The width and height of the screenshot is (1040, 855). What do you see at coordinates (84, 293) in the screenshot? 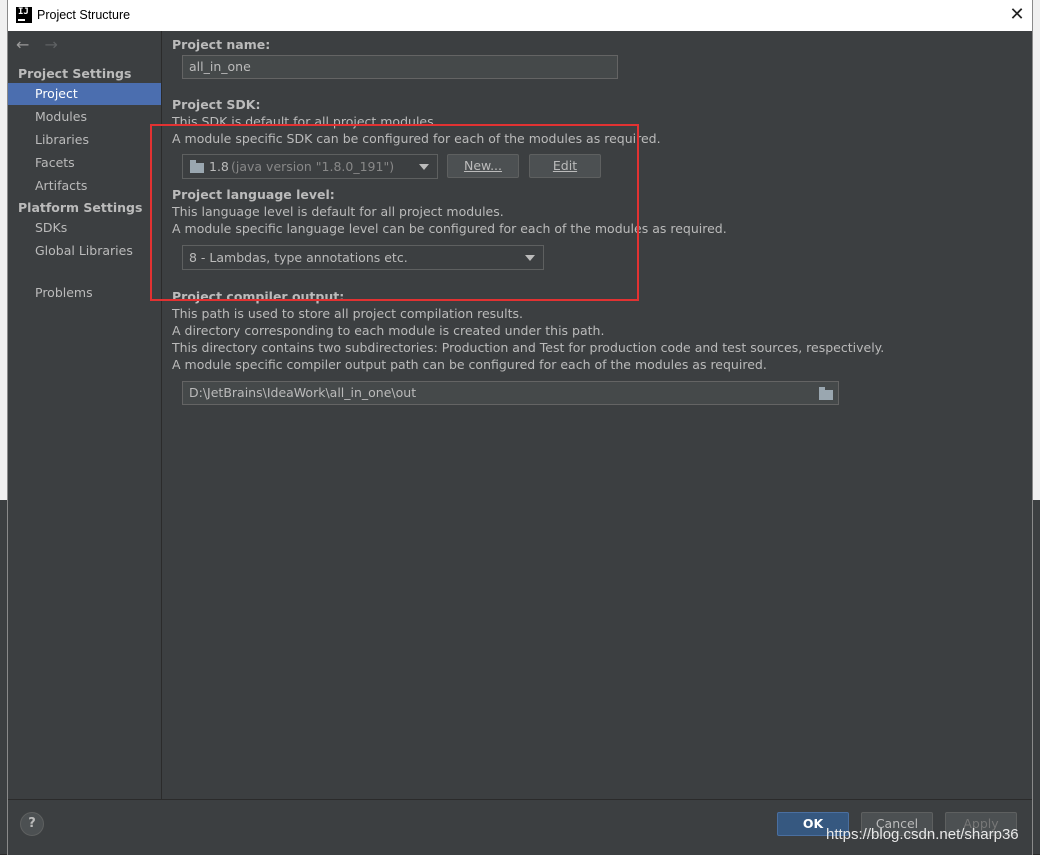
I see `sidebar-item-problems: Problems` at bounding box center [84, 293].